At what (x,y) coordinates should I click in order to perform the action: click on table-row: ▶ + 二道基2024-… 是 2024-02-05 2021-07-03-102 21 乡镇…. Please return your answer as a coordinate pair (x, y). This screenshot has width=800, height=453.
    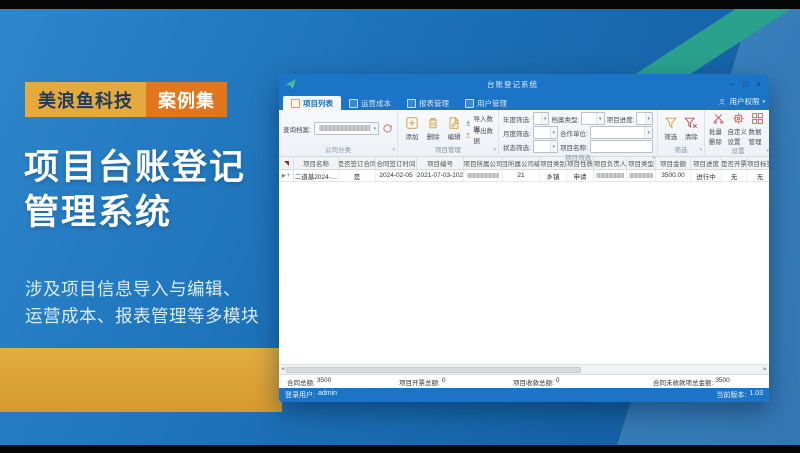
    Looking at the image, I should click on (524, 176).